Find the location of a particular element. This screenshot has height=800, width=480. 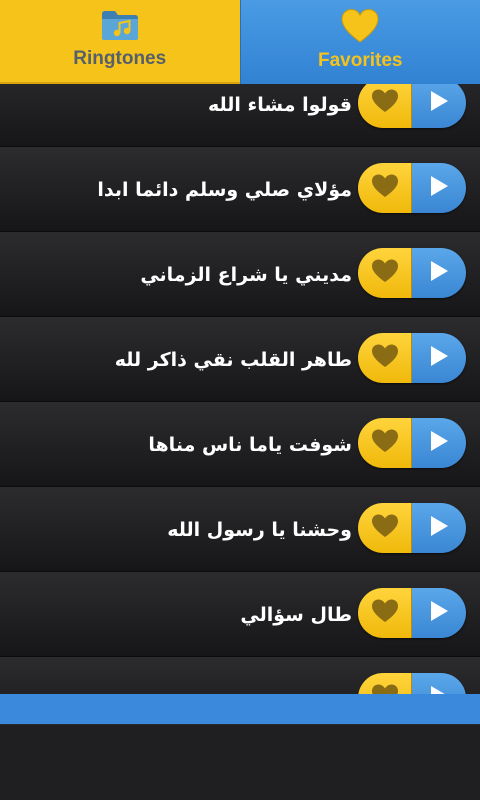

list-item: شوفت ياما ناس مناها is located at coordinates (240, 444).